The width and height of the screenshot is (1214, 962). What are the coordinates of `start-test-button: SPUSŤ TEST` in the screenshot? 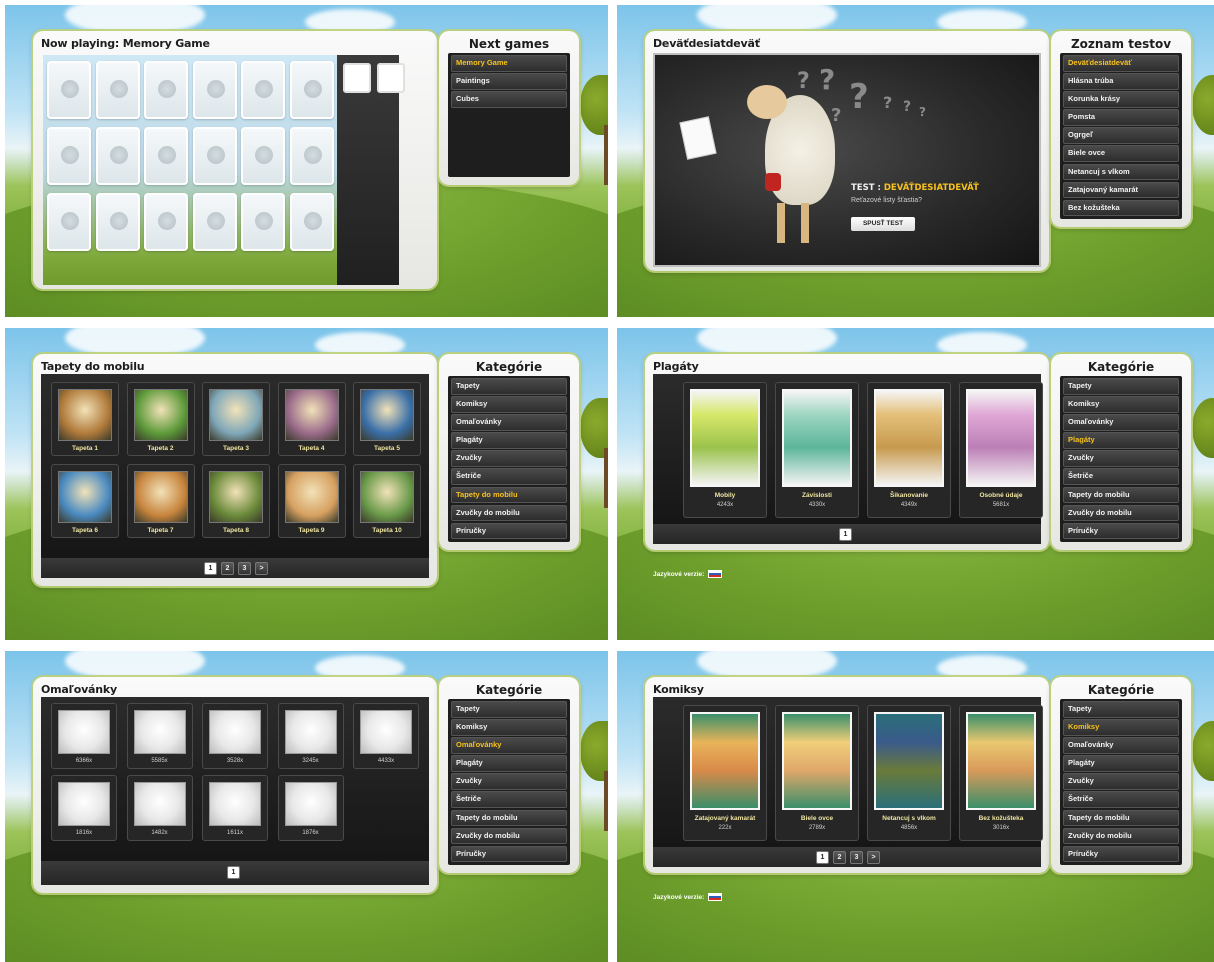 It's located at (883, 224).